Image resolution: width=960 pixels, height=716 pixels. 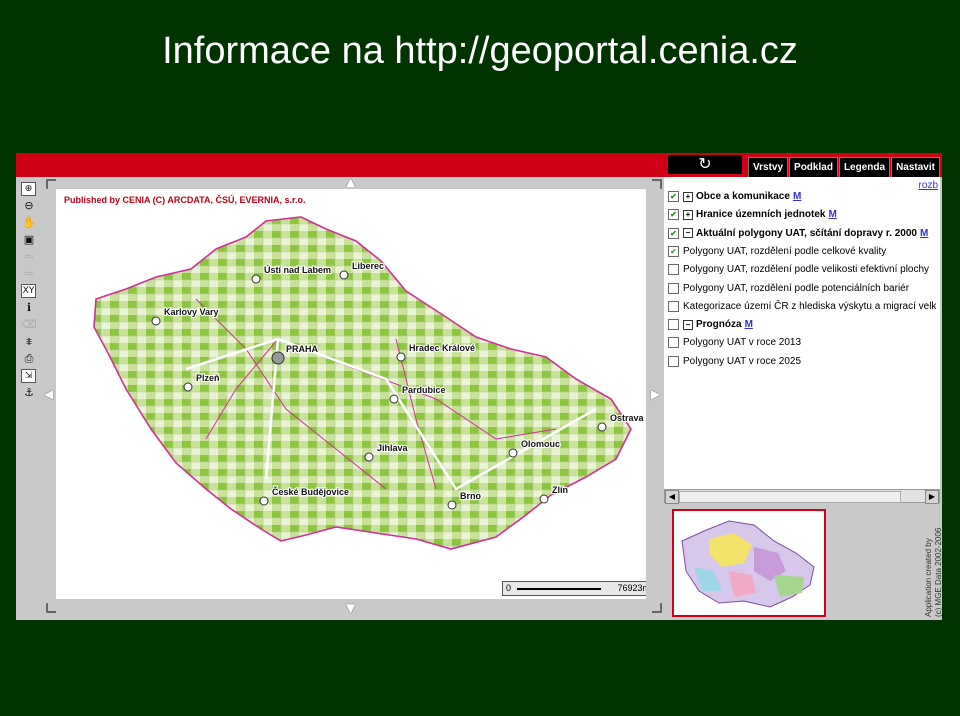 What do you see at coordinates (864, 167) in the screenshot?
I see `tab-legenda: Legenda` at bounding box center [864, 167].